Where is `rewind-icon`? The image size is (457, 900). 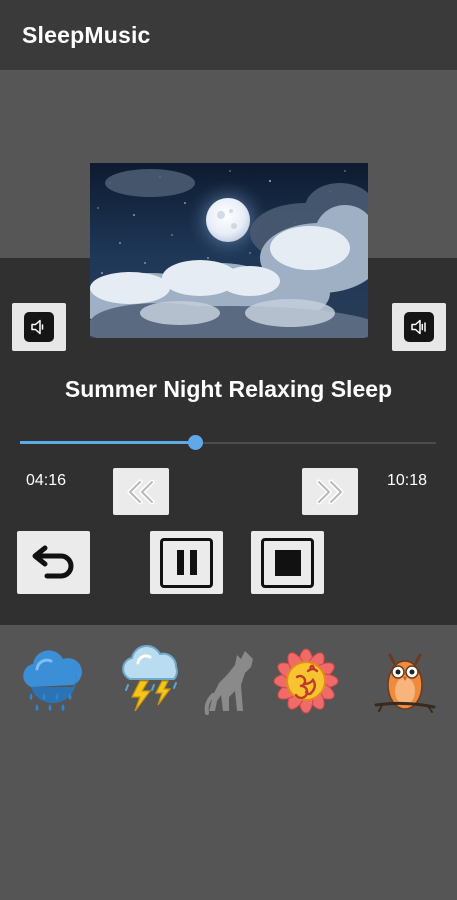
rewind-icon is located at coordinates (141, 491).